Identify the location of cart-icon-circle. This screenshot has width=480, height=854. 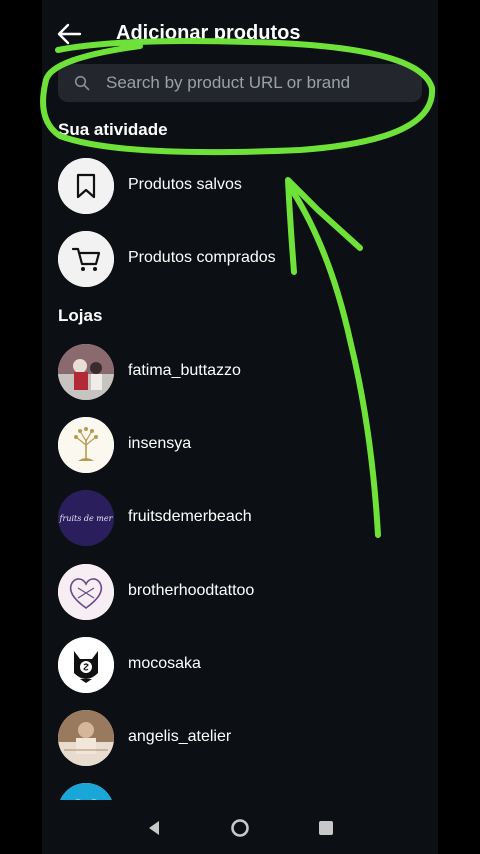
(86, 259).